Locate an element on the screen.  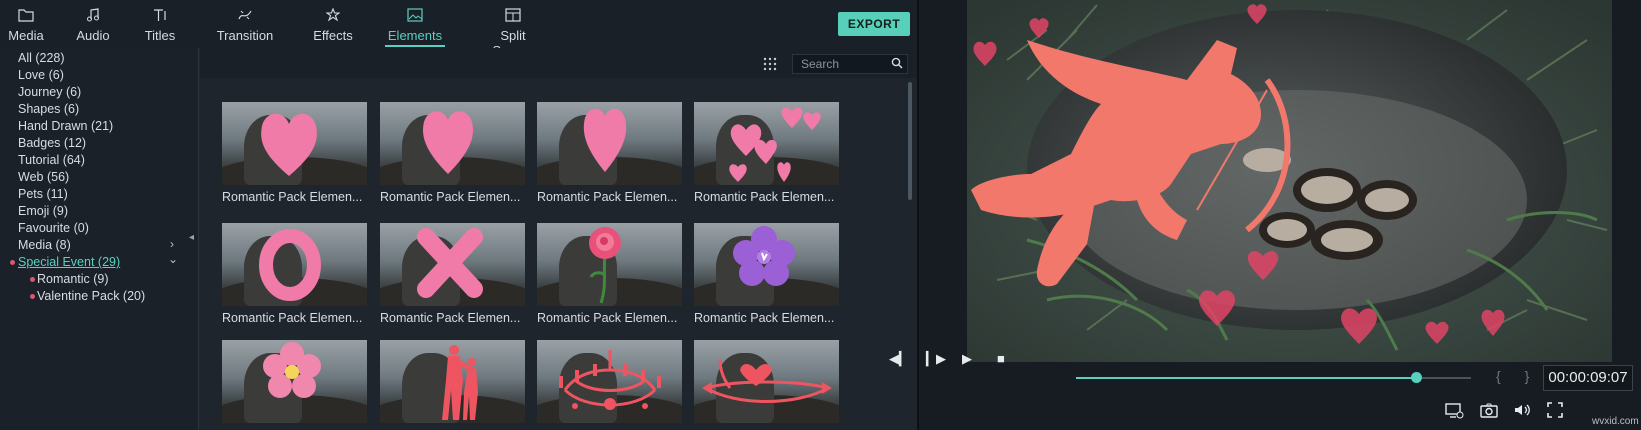
tab-media-label: Media is located at coordinates (26, 35).